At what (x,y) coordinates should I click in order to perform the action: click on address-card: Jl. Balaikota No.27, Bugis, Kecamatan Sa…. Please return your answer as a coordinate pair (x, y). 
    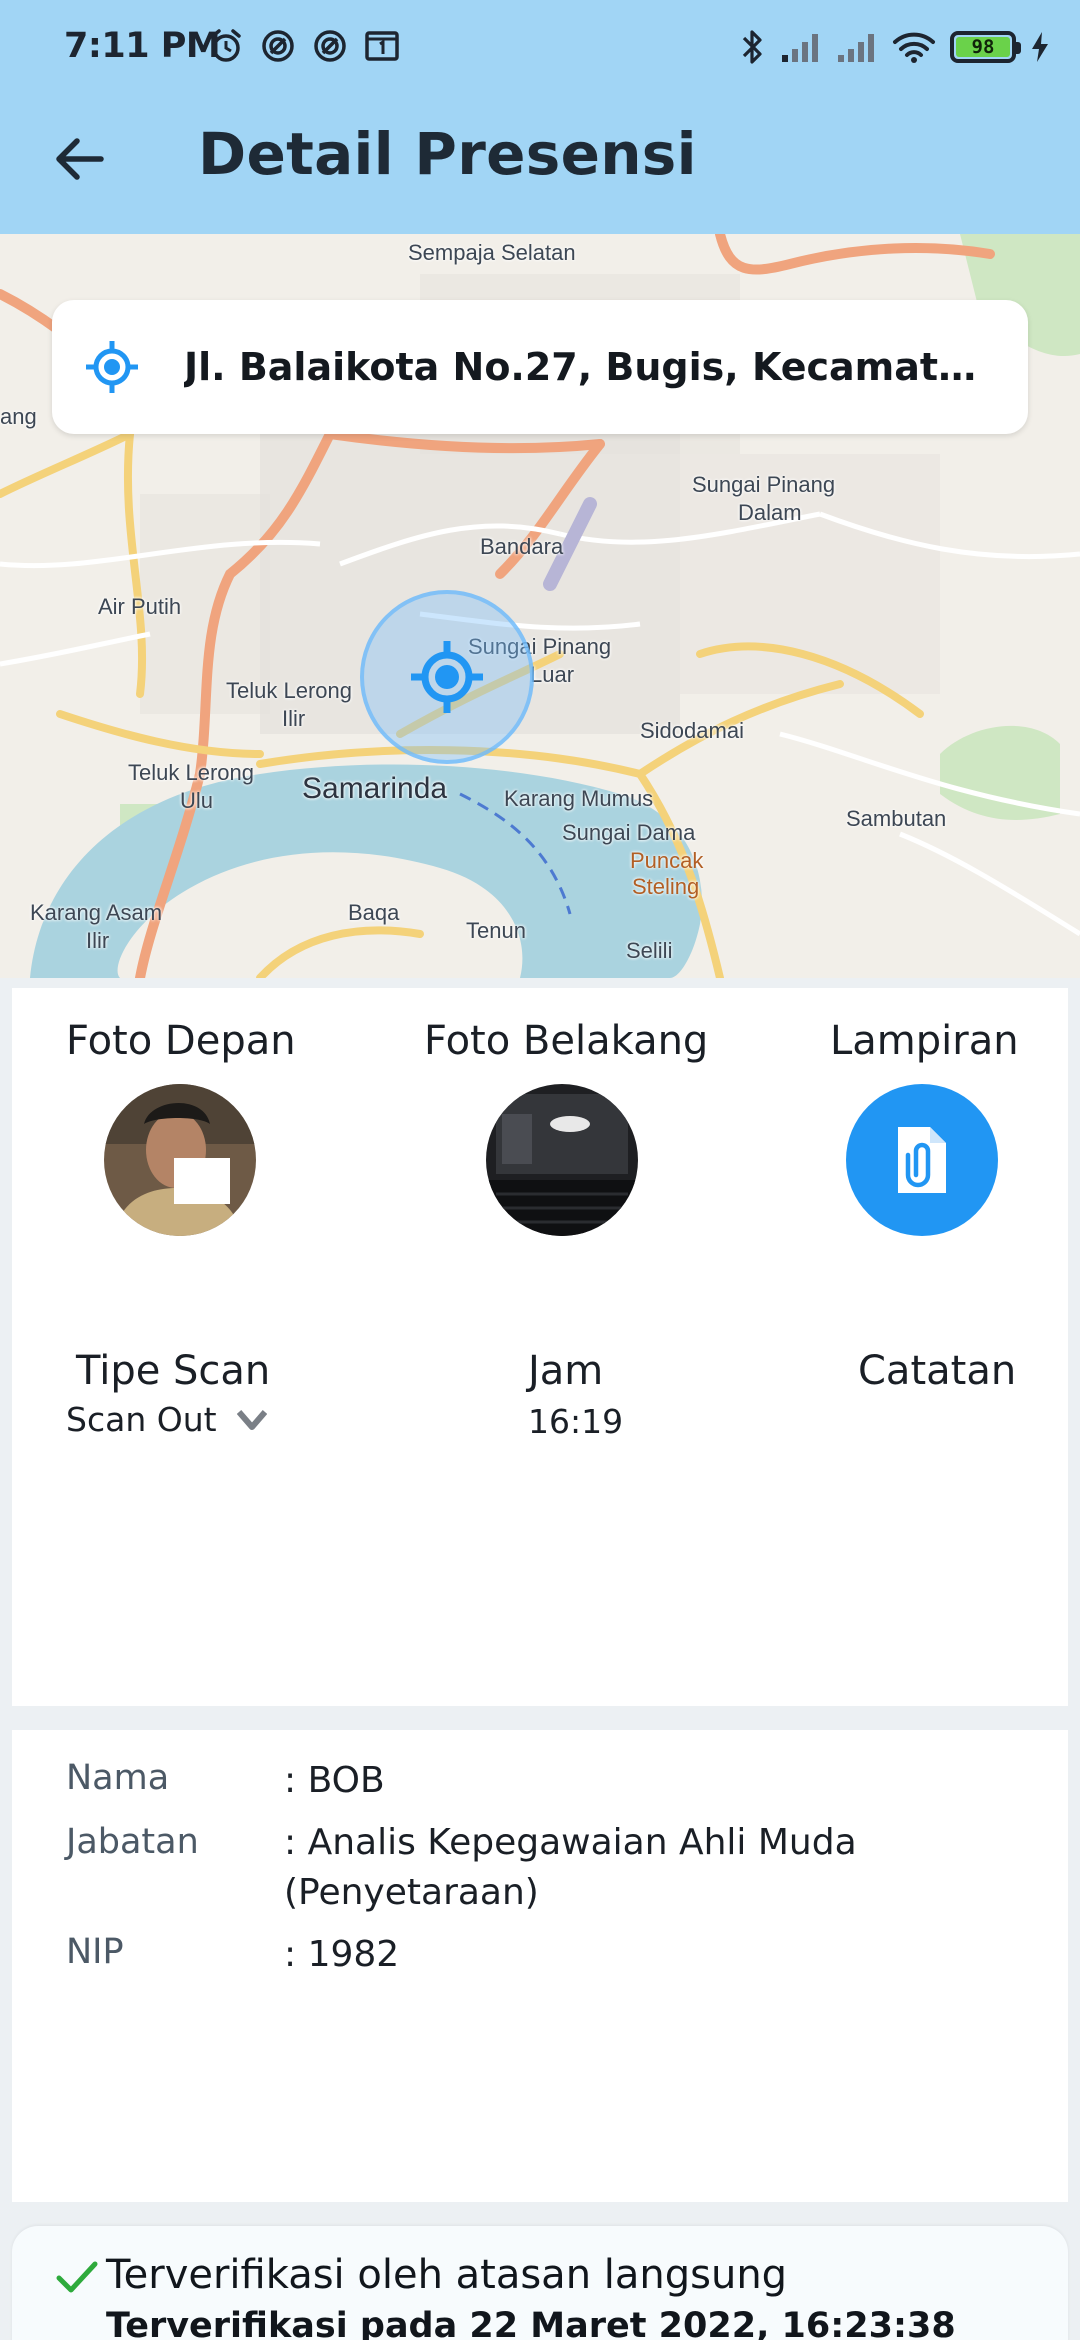
    Looking at the image, I should click on (540, 367).